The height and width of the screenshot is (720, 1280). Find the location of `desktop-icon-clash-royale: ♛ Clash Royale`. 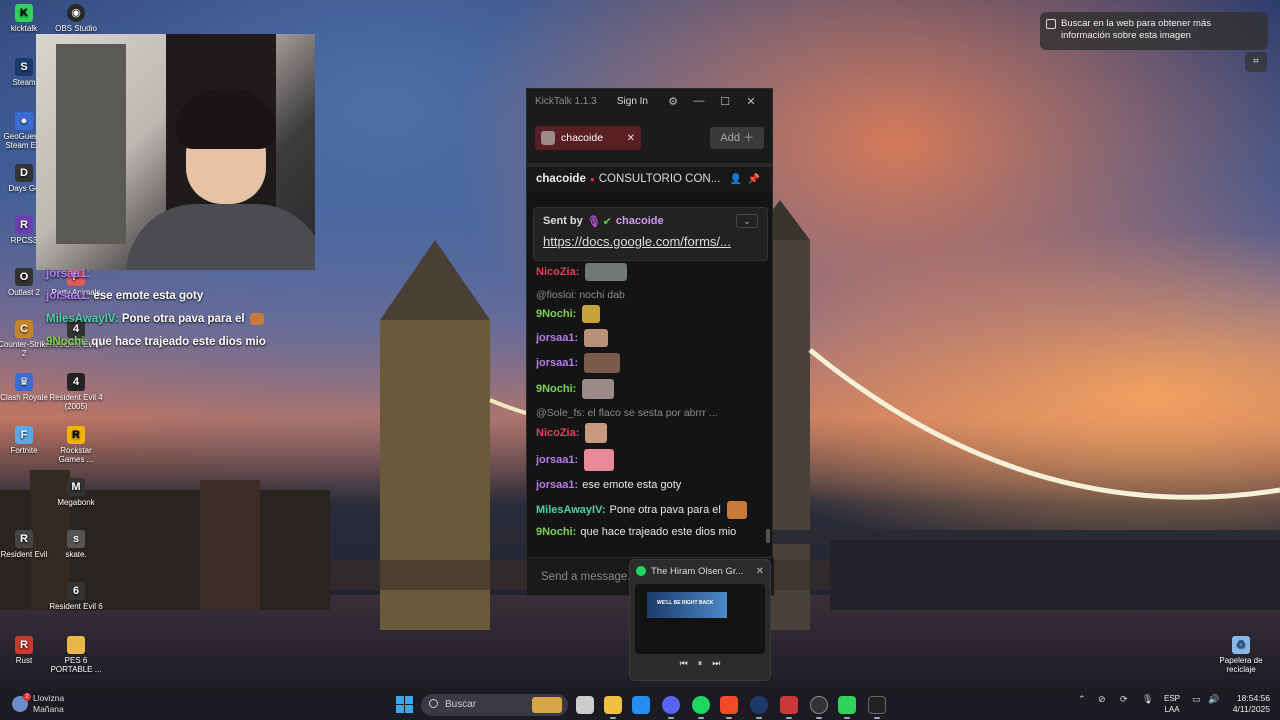

desktop-icon-clash-royale: ♛ Clash Royale is located at coordinates (26, 387).